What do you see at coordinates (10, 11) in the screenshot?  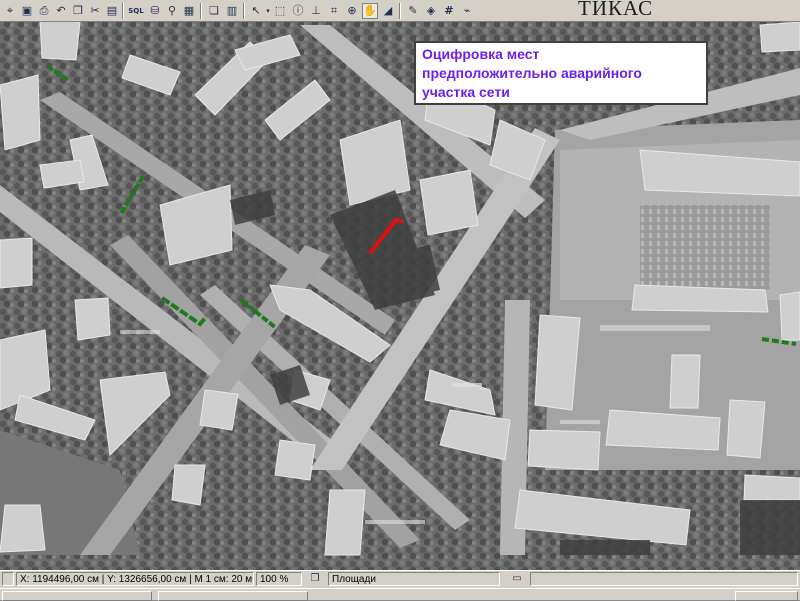 I see `pointer-icon: ⌖` at bounding box center [10, 11].